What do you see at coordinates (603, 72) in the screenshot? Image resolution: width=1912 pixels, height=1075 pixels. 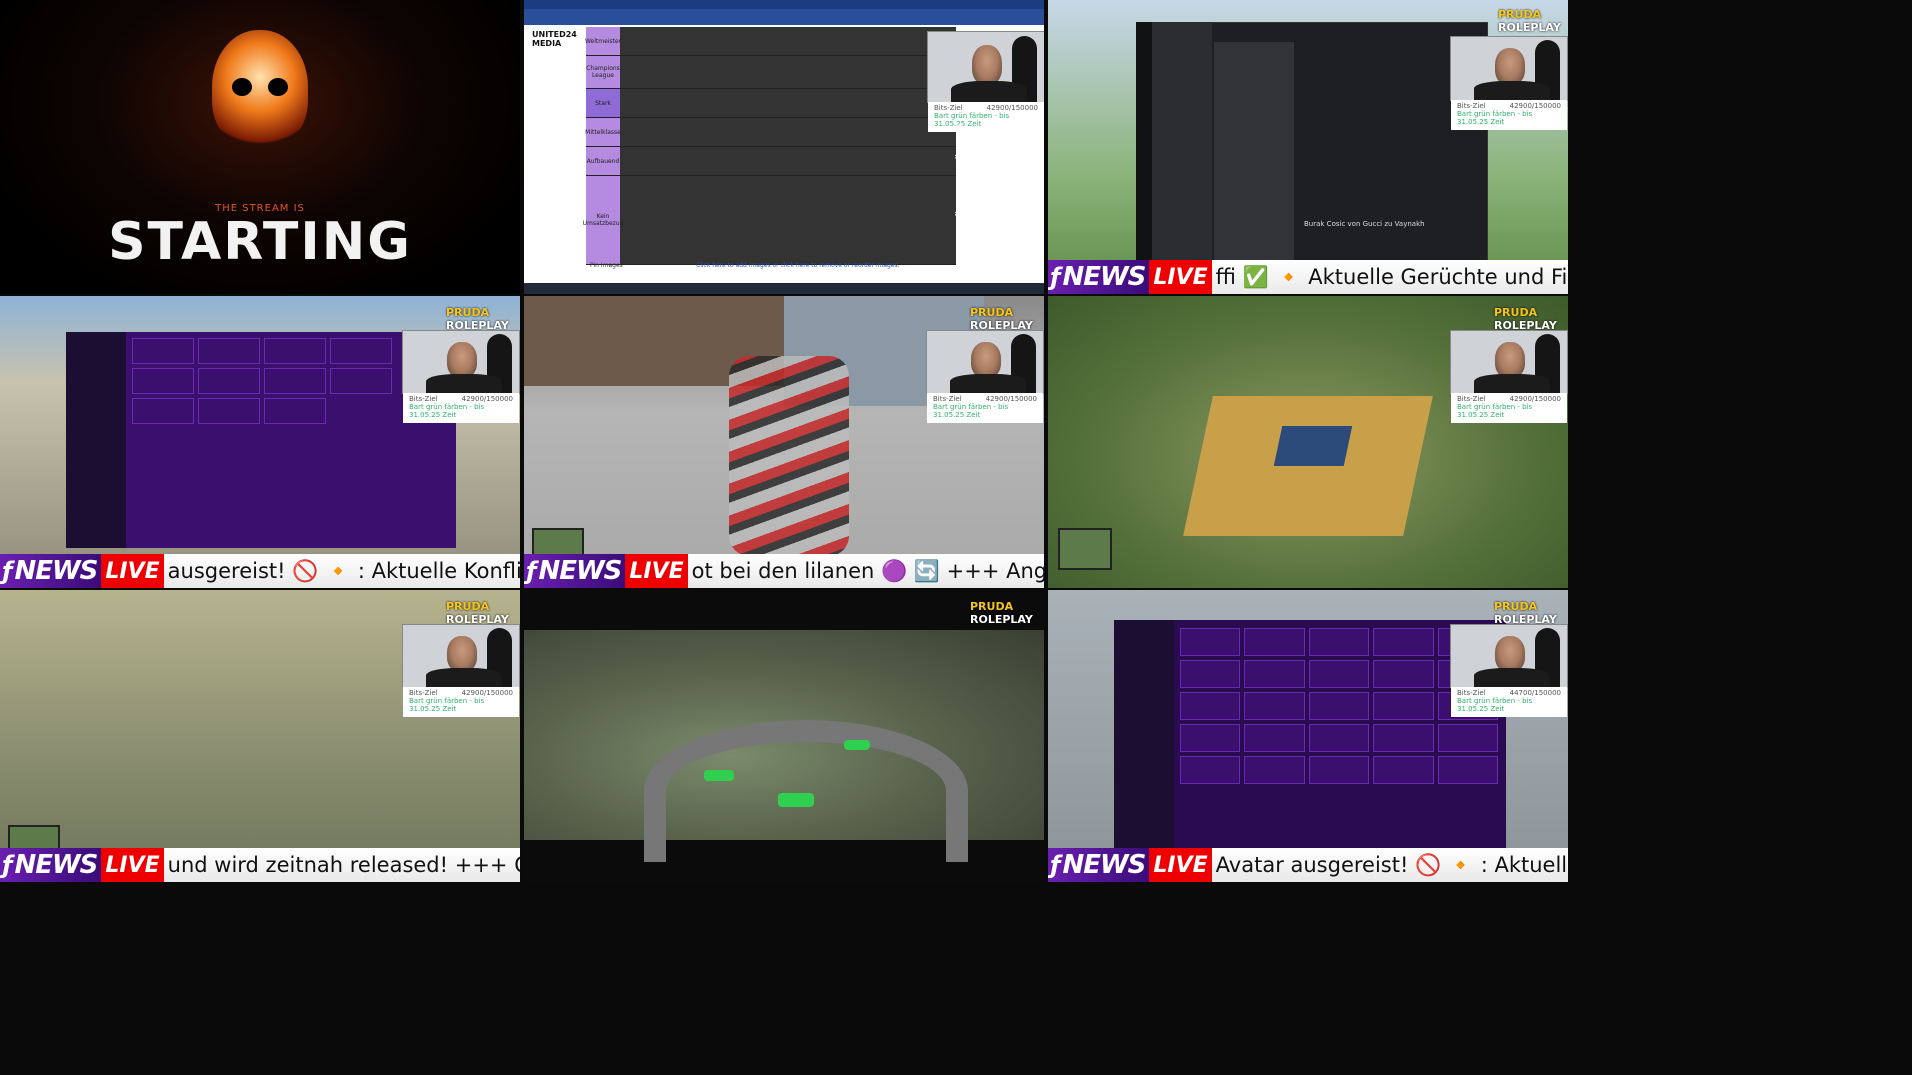 I see `tier-label: Champions League` at bounding box center [603, 72].